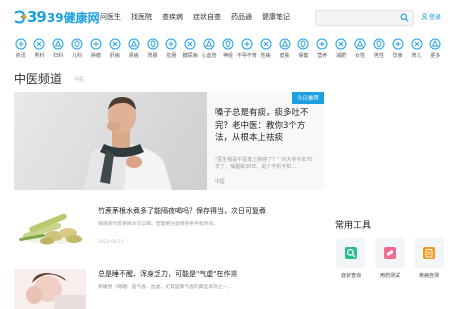 The height and width of the screenshot is (309, 456). I want to click on liver-icon, so click(115, 44).